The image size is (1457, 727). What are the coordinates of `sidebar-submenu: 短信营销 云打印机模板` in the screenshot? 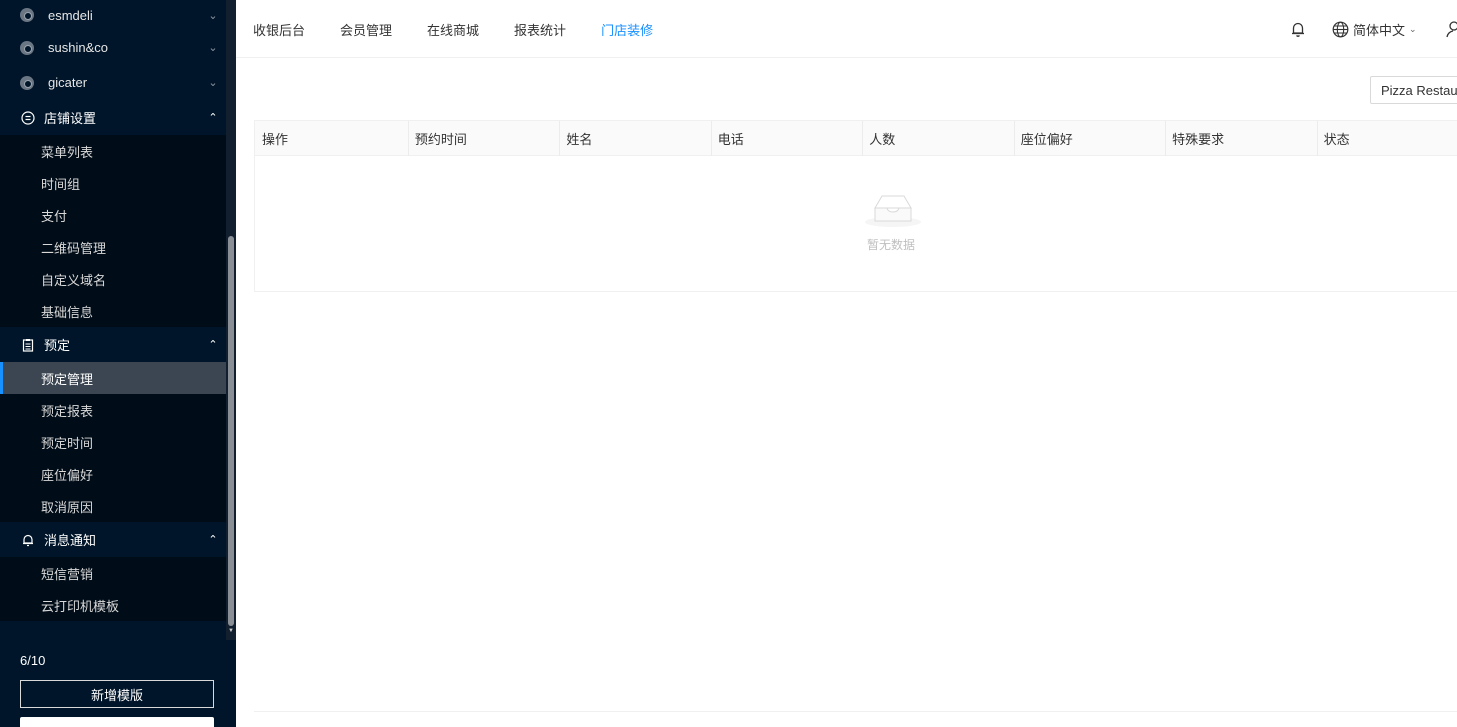 It's located at (113, 589).